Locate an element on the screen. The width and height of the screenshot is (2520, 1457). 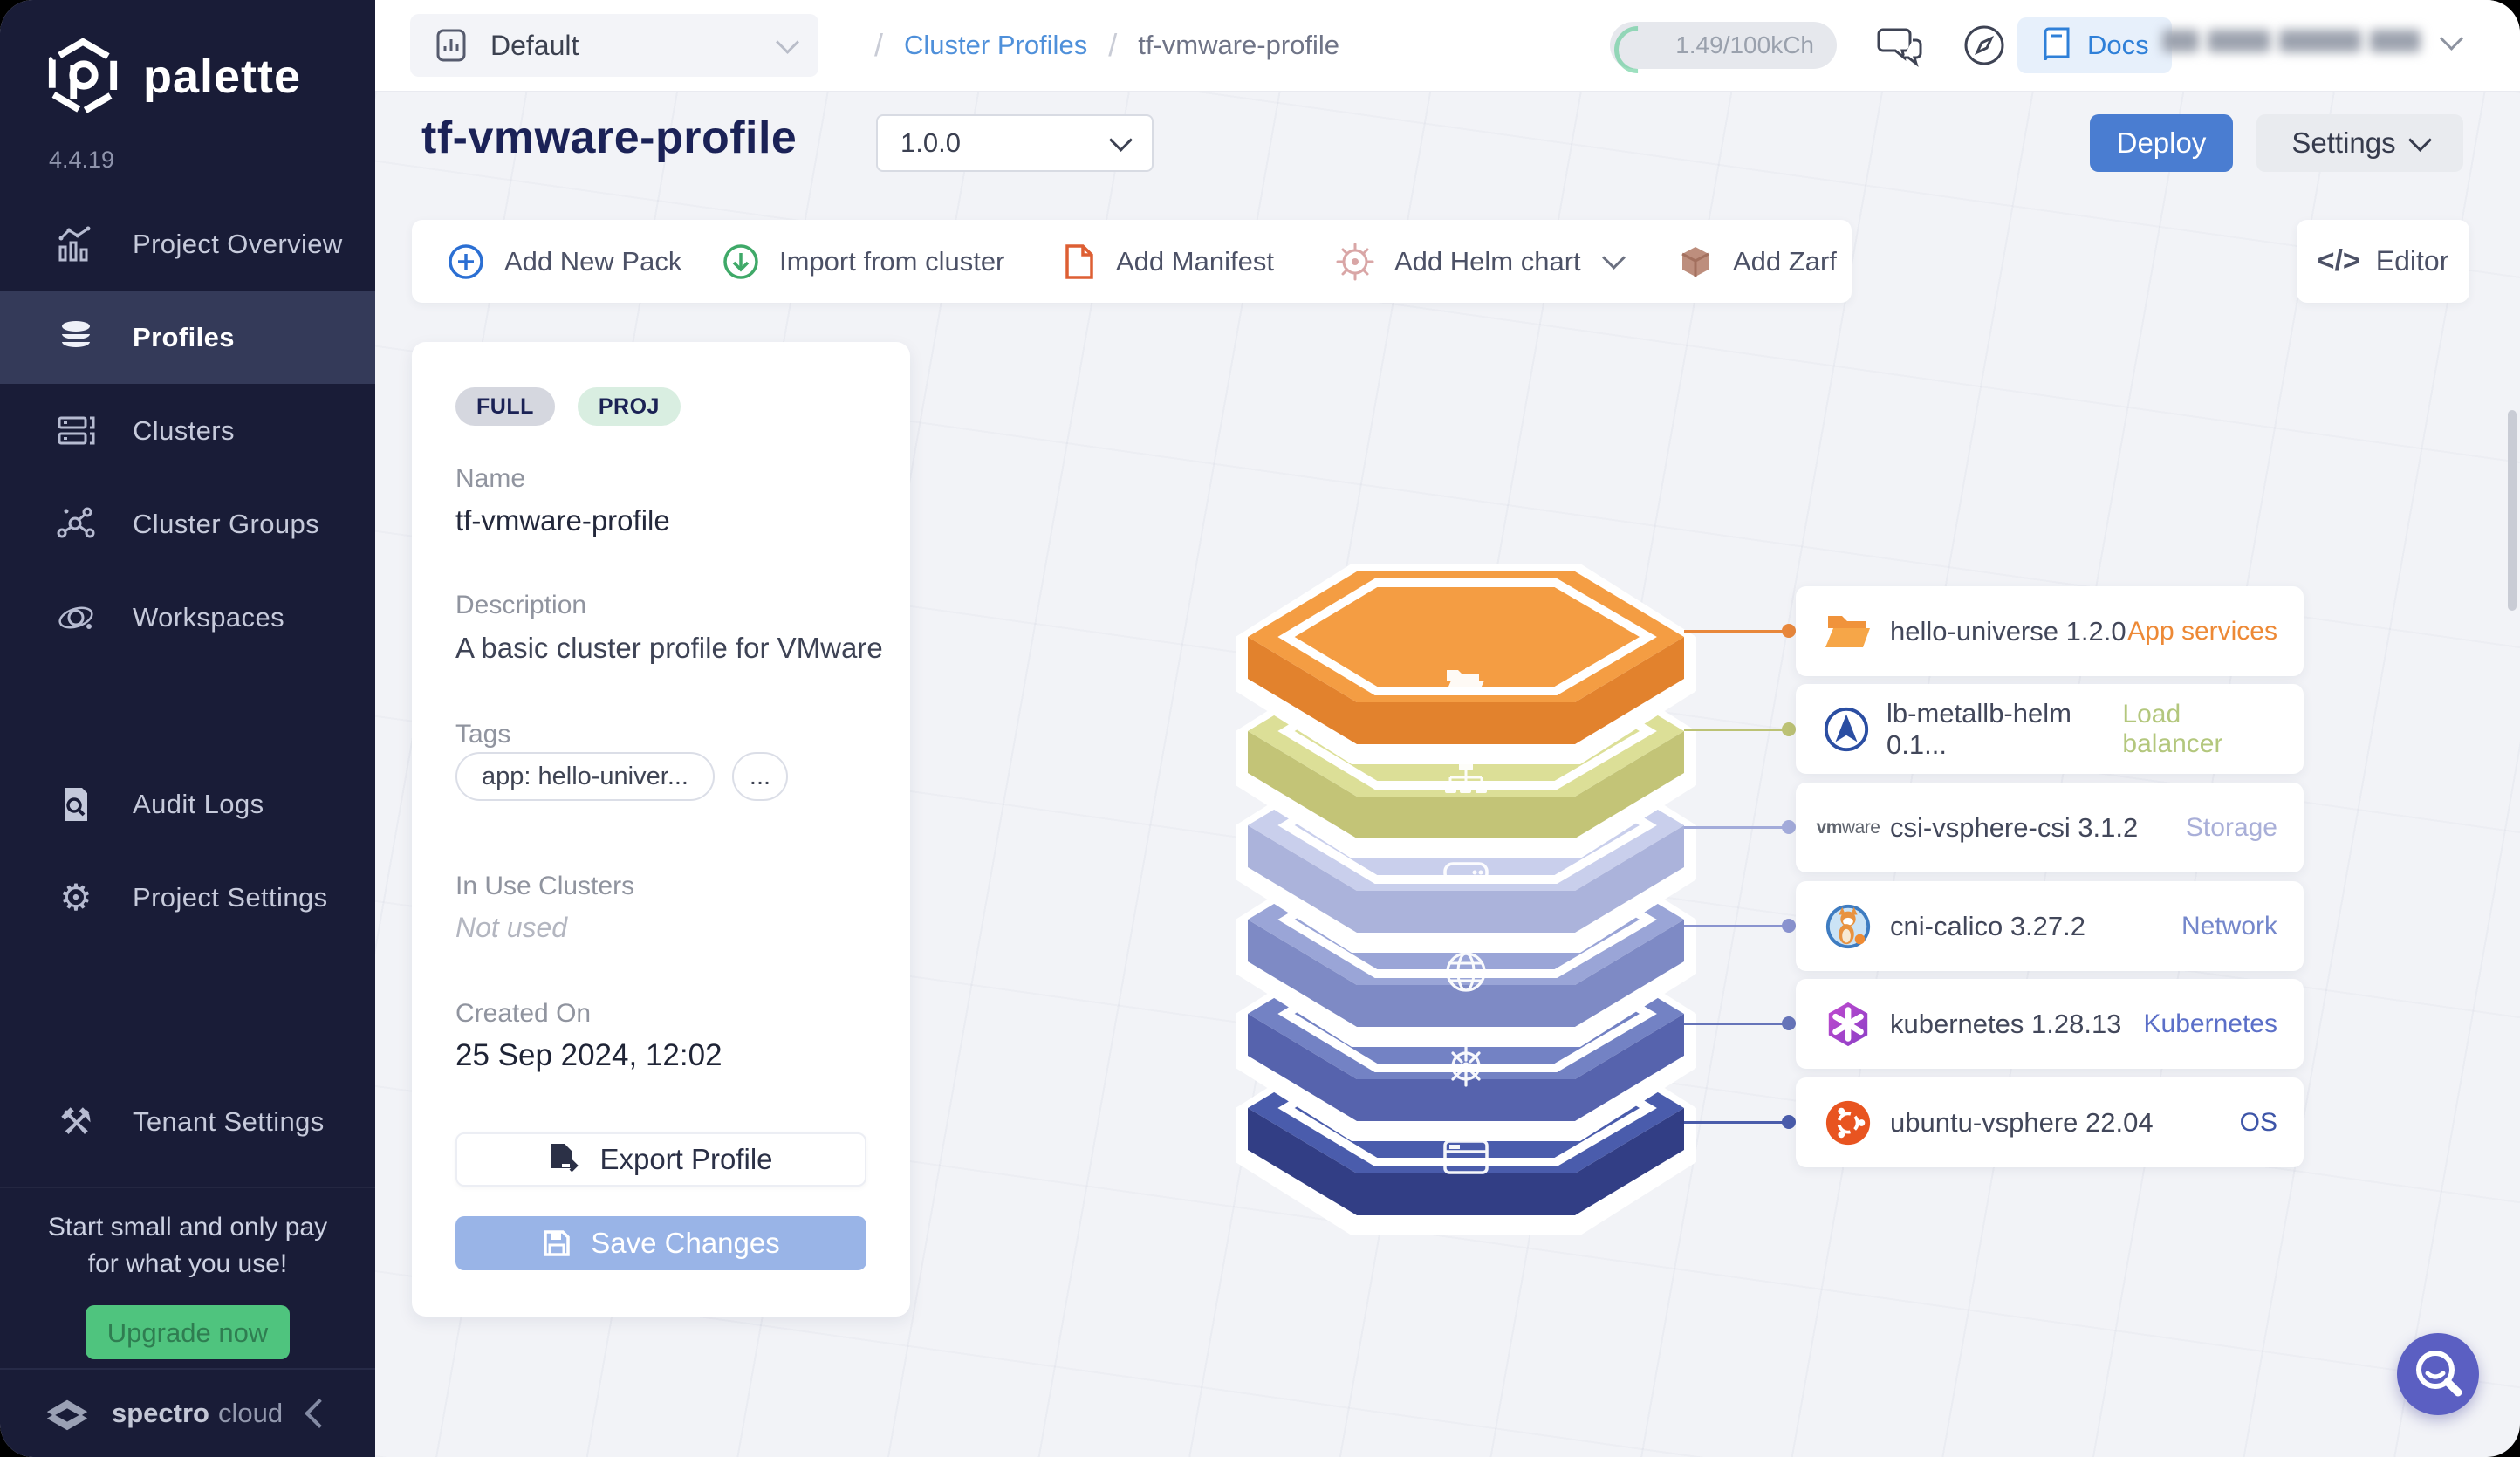
file-export-icon is located at coordinates (565, 1158).